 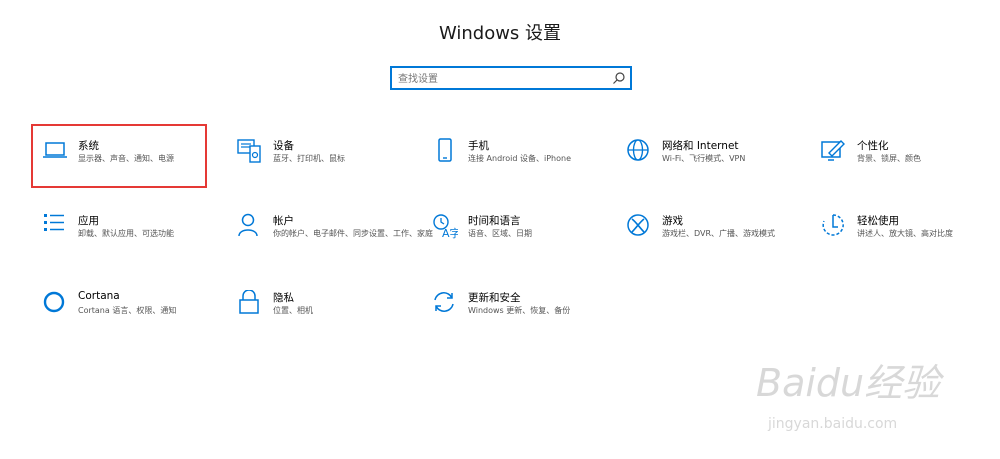 What do you see at coordinates (511, 78) in the screenshot?
I see `search-box: 查找设置` at bounding box center [511, 78].